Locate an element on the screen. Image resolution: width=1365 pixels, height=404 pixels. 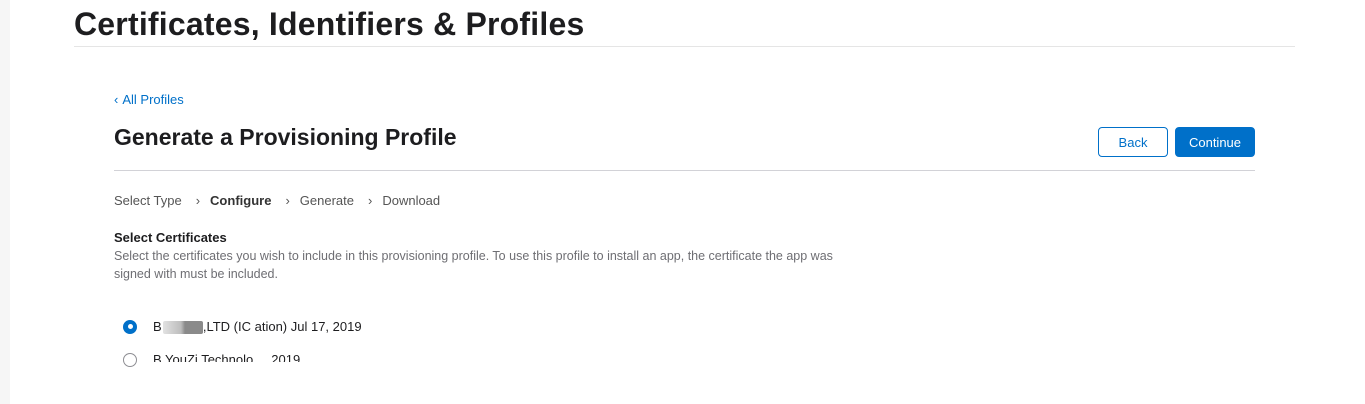
section-title: Generate a Provisioning Profile is located at coordinates (285, 137).